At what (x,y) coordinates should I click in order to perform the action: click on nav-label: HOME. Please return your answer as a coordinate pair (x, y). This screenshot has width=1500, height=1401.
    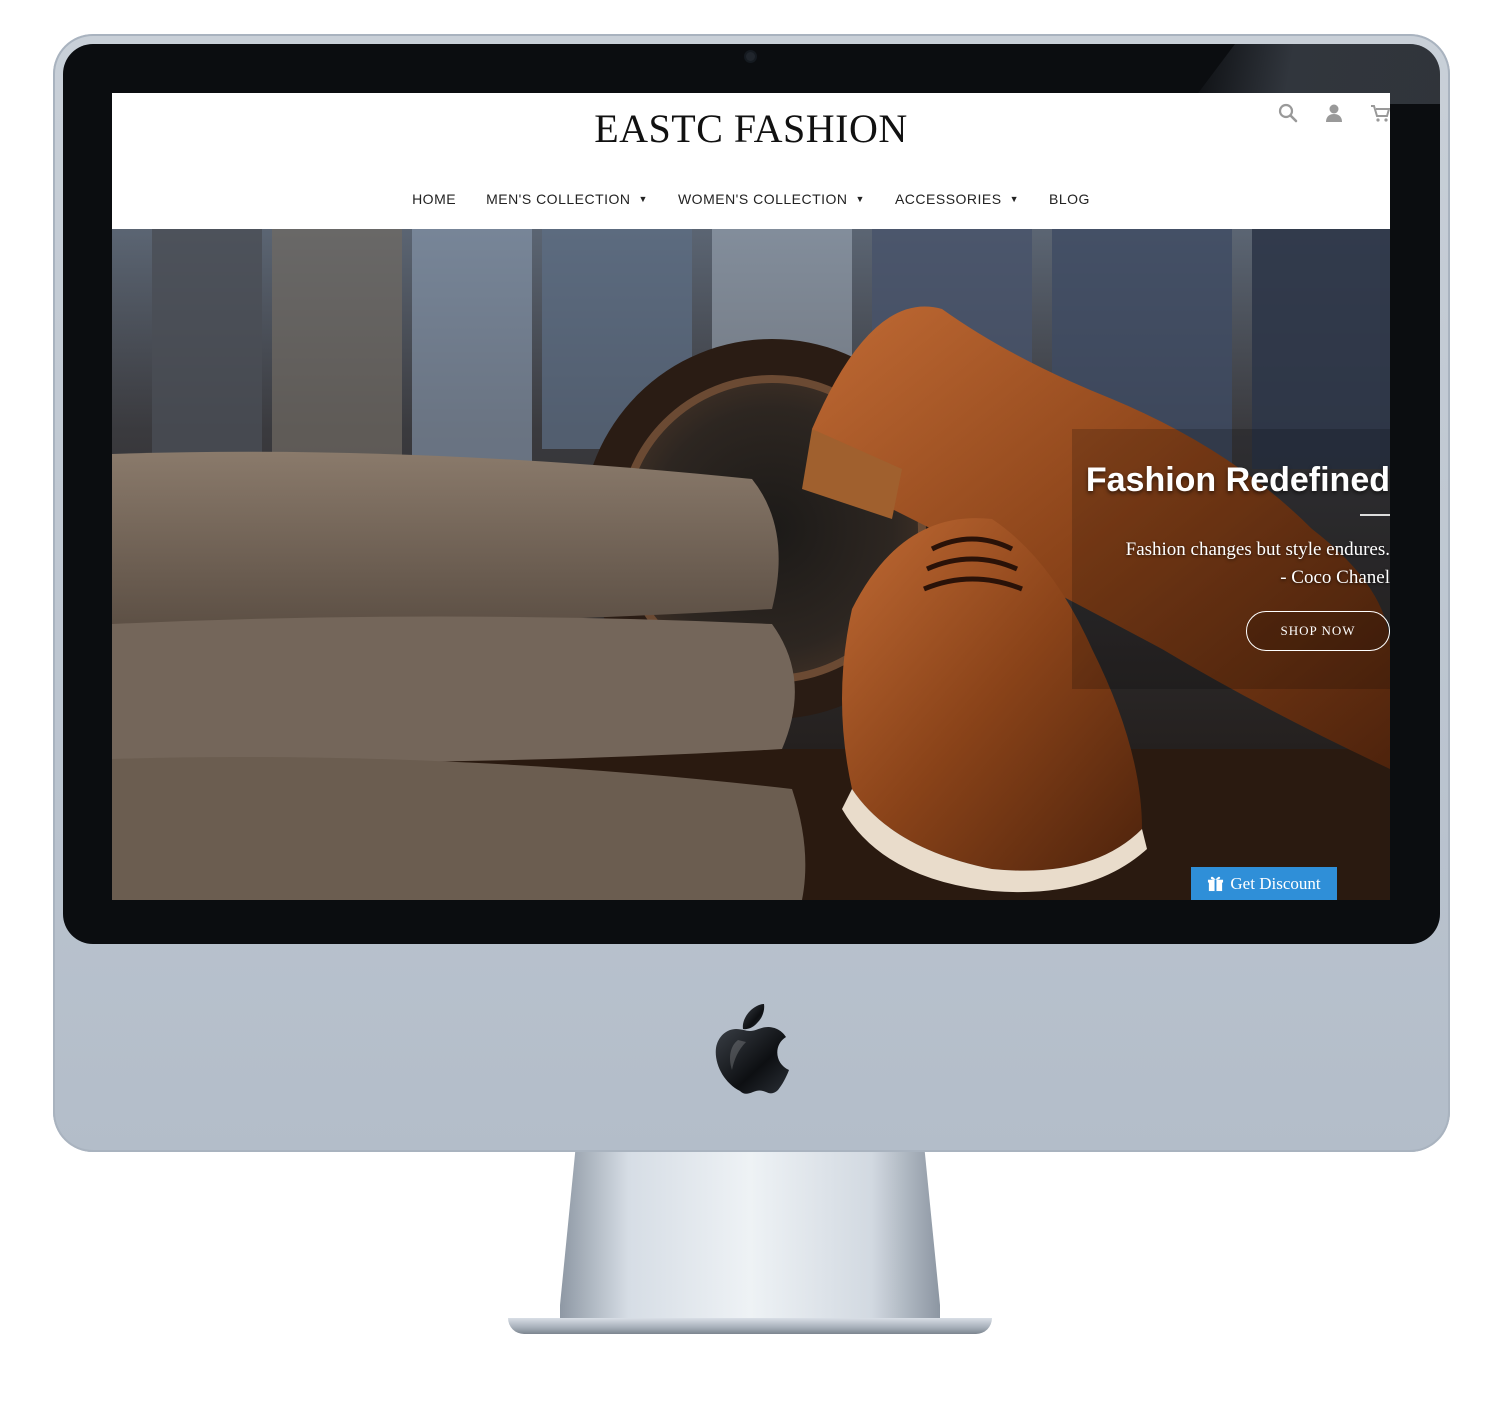
    Looking at the image, I should click on (434, 199).